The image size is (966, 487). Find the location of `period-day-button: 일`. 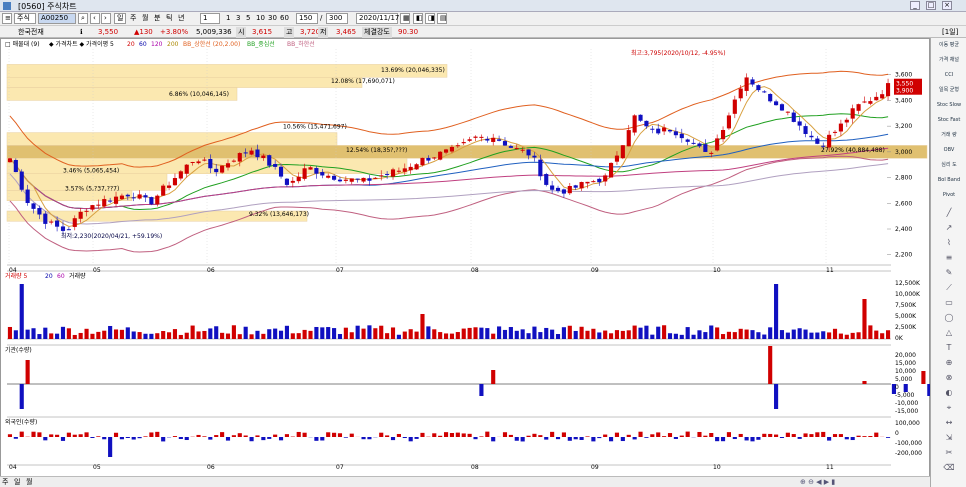

period-day-button: 일 is located at coordinates (120, 18).